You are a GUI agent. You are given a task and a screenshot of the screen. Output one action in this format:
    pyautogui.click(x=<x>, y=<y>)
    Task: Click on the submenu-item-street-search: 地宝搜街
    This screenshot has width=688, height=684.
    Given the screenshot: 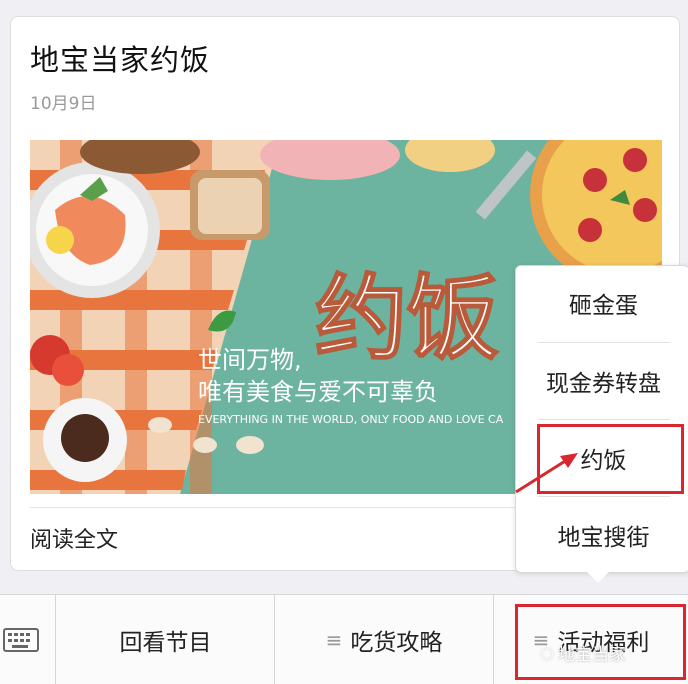 What is the action you would take?
    pyautogui.click(x=602, y=535)
    